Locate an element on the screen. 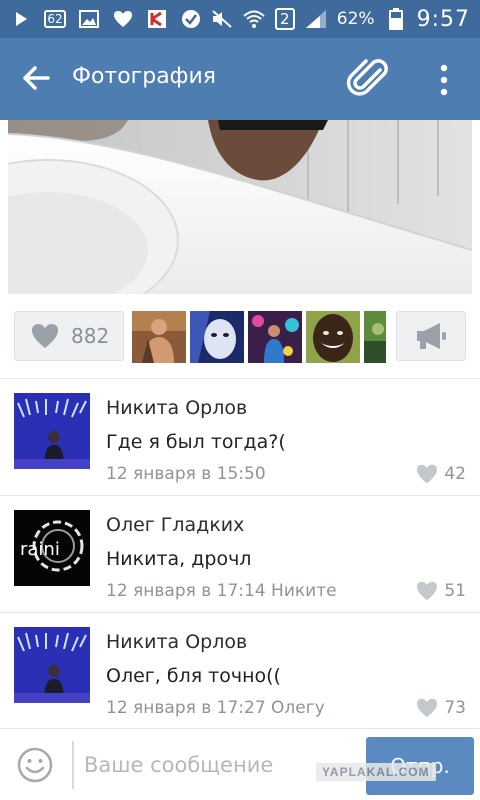 Image resolution: width=480 pixels, height=800 pixels. watermark: YAPLAKAL.COM is located at coordinates (376, 772).